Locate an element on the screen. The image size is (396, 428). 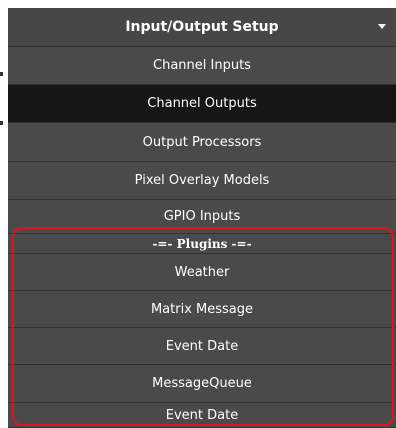
menu-title: Input/Output Setup is located at coordinates (202, 27).